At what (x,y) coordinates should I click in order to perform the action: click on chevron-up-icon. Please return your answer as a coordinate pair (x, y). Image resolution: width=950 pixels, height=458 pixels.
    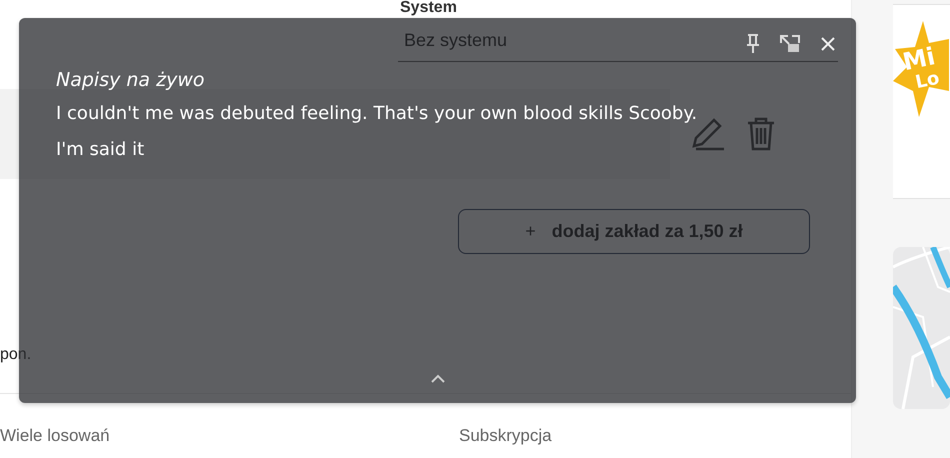
    Looking at the image, I should click on (437, 378).